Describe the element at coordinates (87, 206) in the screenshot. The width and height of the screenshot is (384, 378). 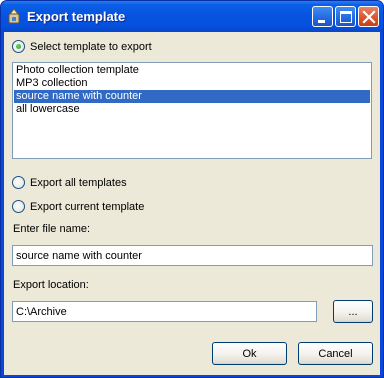
I see `radio-export-current-label: Export current template` at that location.